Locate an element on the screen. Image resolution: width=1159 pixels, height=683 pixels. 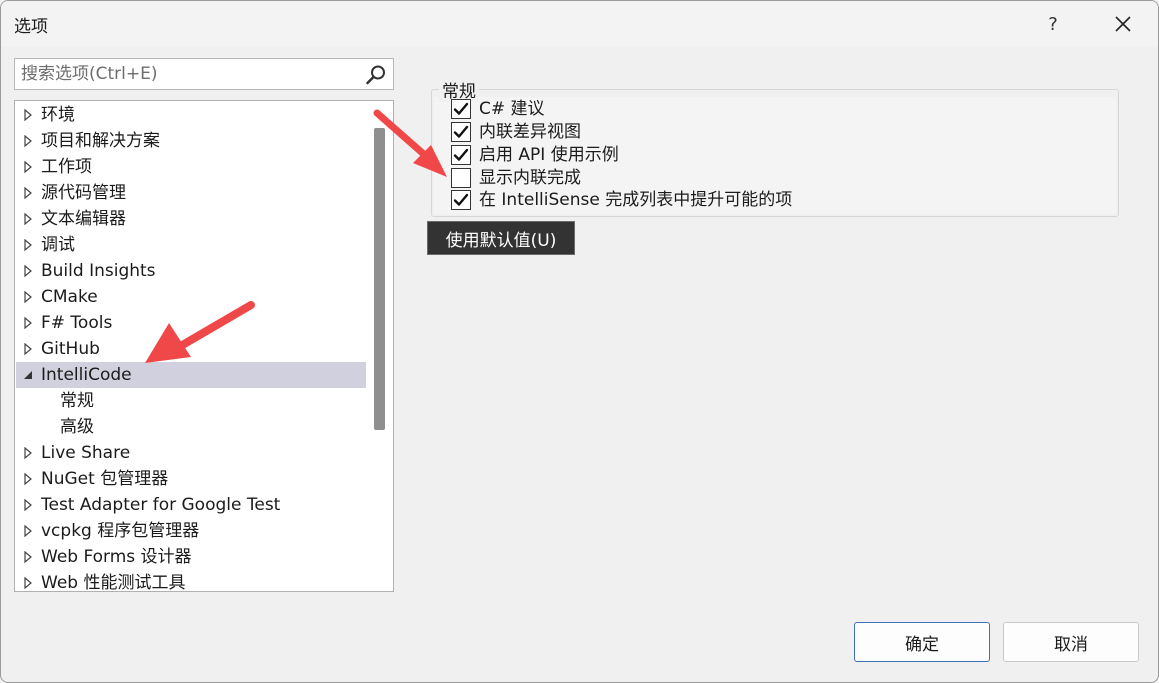
tree-item: Test Adapter for Google Test is located at coordinates (191, 505).